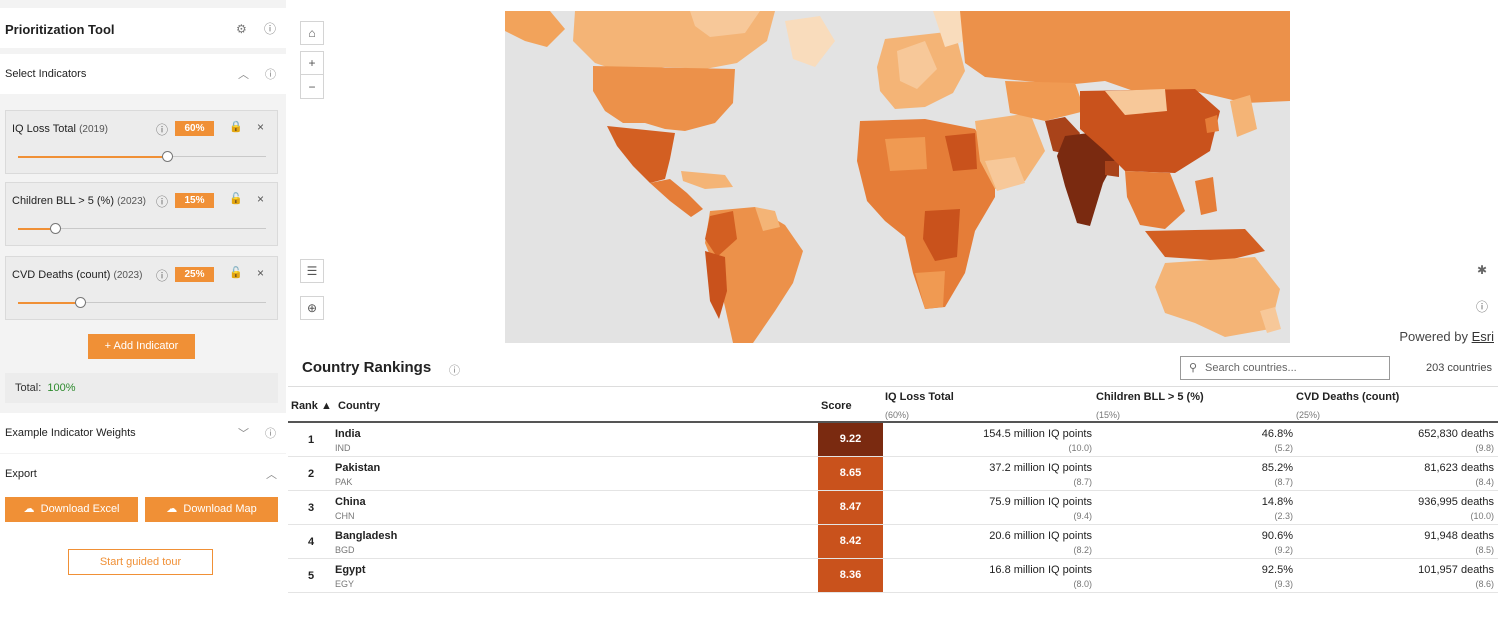 This screenshot has width=1506, height=620. Describe the element at coordinates (1283, 584) in the screenshot. I see `children-bll-score: (9.3)` at that location.